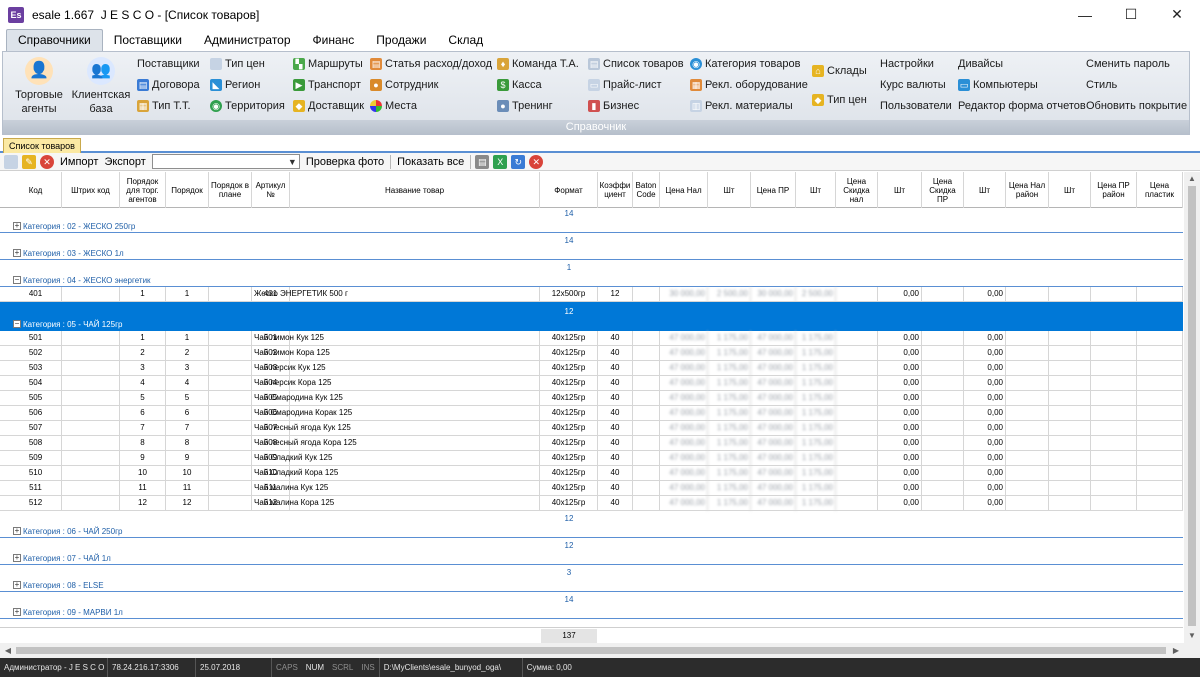 The image size is (1200, 677). I want to click on category-group-row: + Категория : 09 - МАРВИ 1л 14, so click(591, 605).